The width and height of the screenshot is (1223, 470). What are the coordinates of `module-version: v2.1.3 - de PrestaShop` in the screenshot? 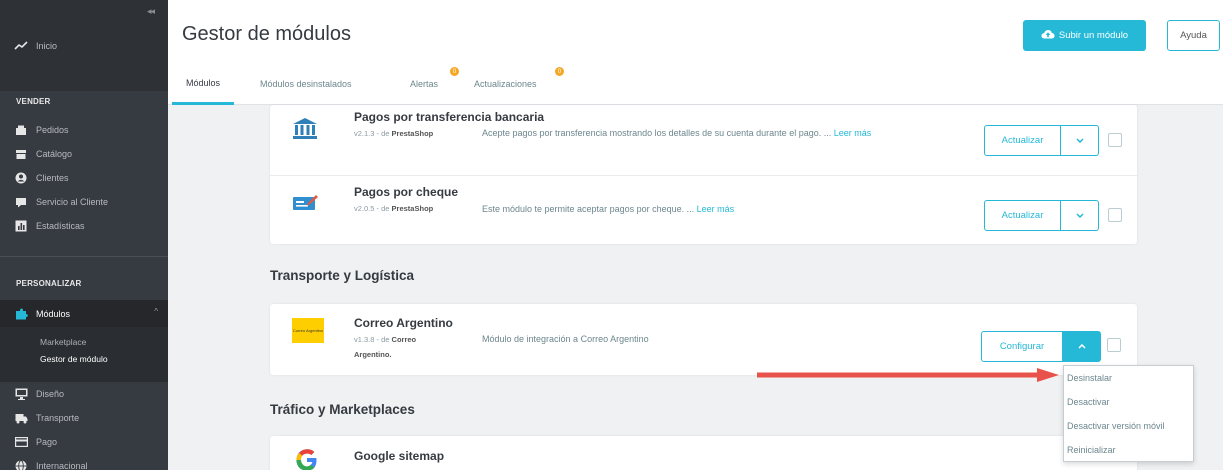 It's located at (393, 133).